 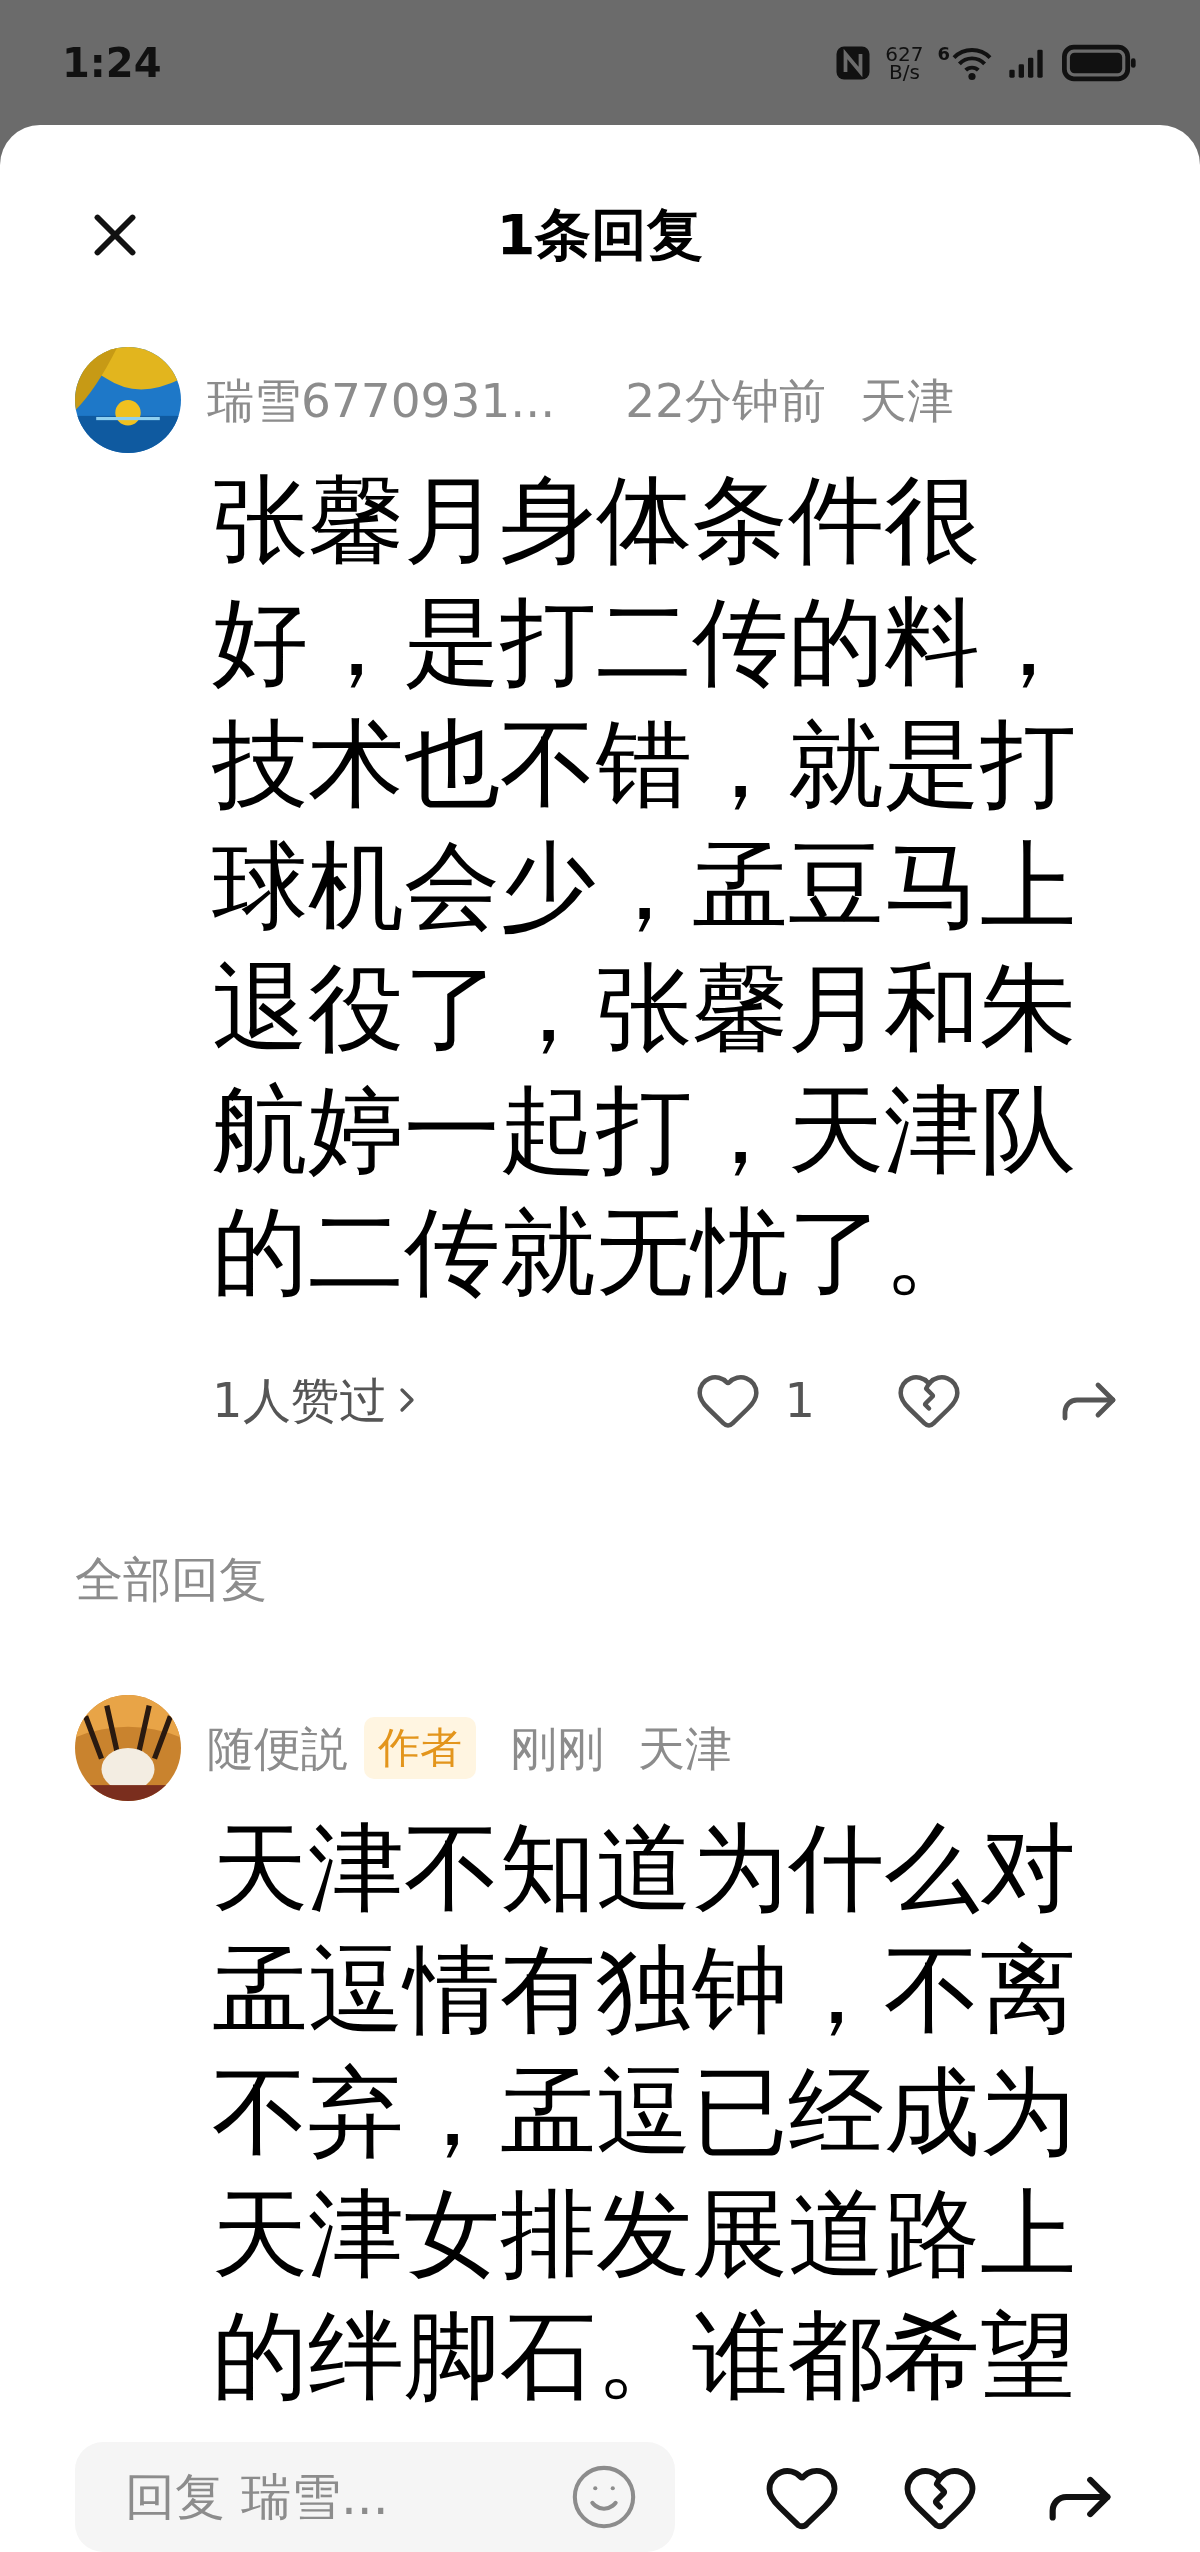 I want to click on section-heading: 全部回复, so click(x=171, y=1579).